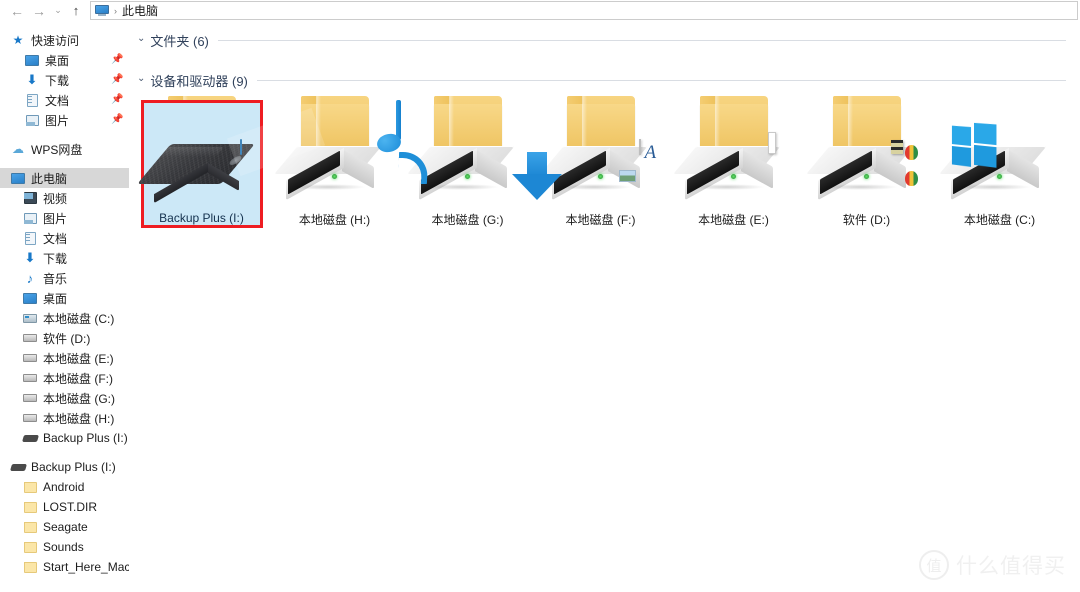 The width and height of the screenshot is (1080, 592). I want to click on item-label: 本地磁盘 (C:), so click(999, 220).